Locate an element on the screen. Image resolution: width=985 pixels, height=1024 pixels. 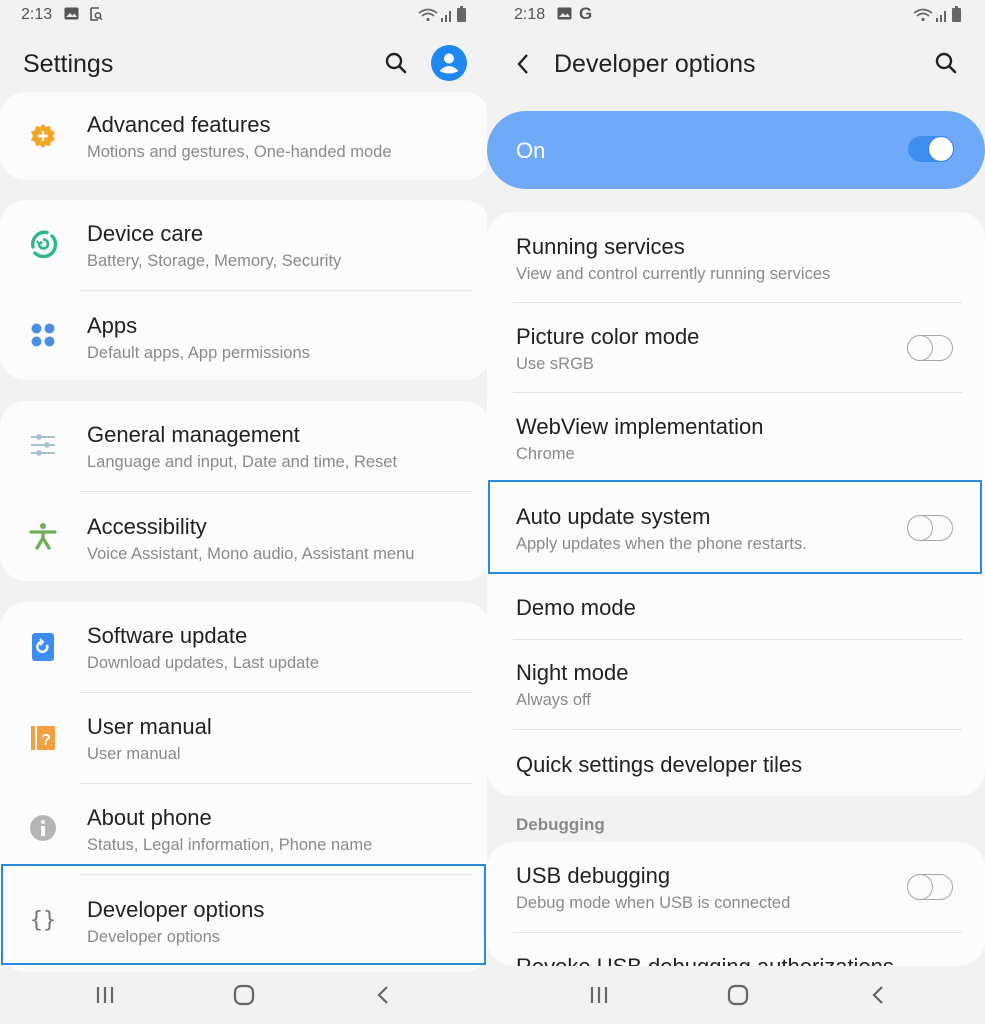
sliders-icon is located at coordinates (43, 445).